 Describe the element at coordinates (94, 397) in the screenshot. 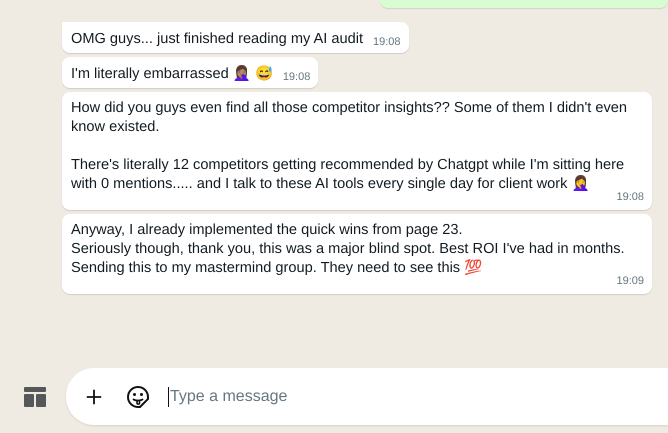

I see `plus-icon` at that location.